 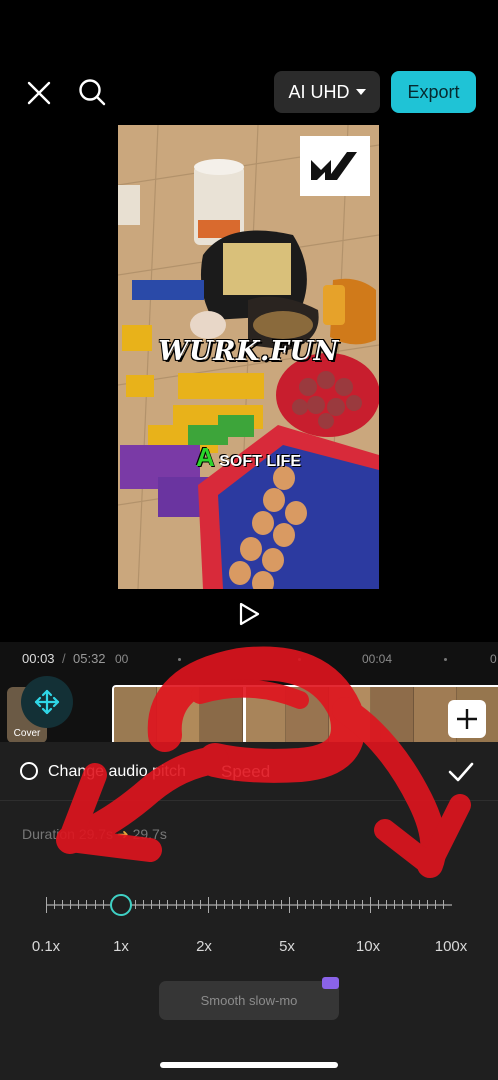 I want to click on ruler-label: 00, so click(x=122, y=659).